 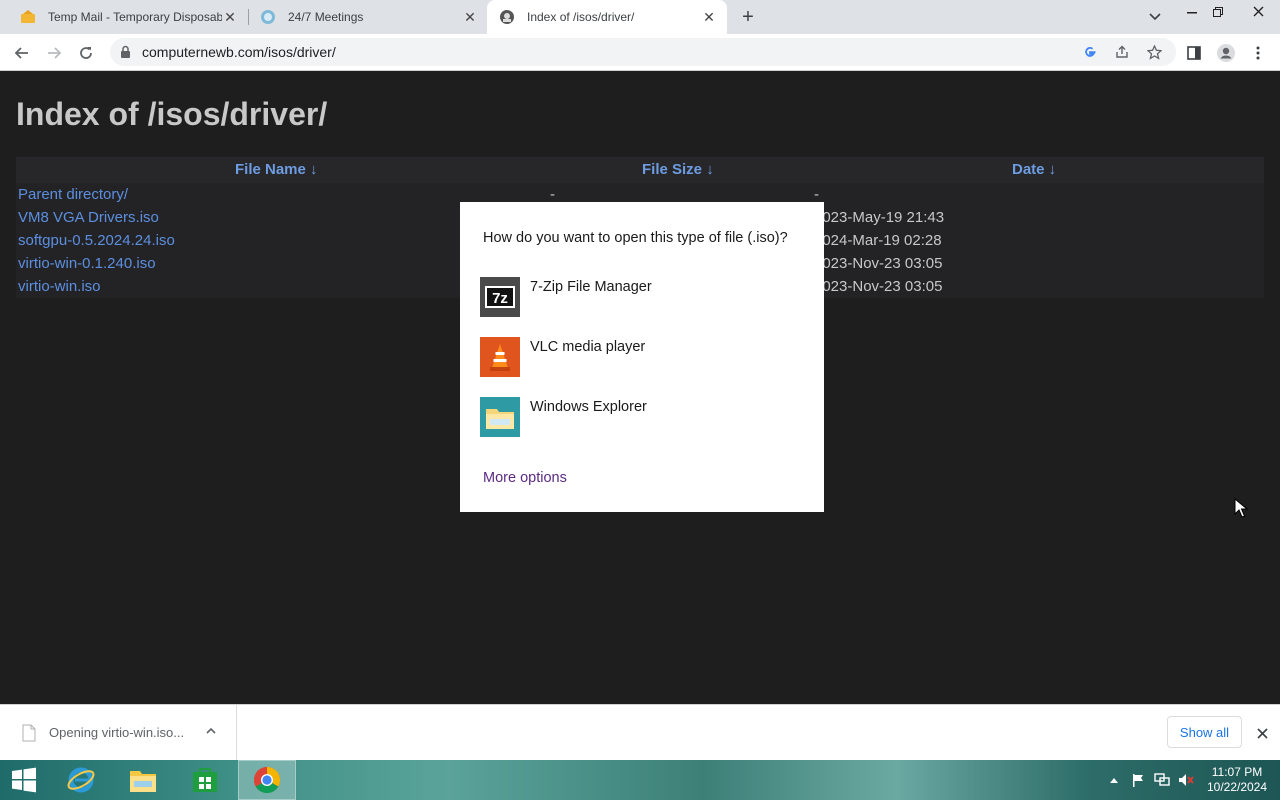 I want to click on url-text: computernewb.com/isos/driver/, so click(x=239, y=52).